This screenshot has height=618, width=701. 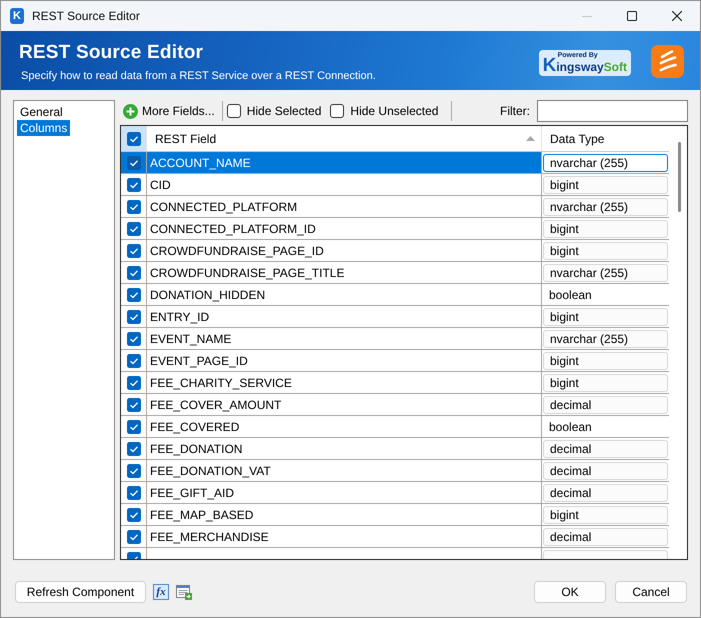 I want to click on table-row: FEE_MERCHANDISE decimal, so click(x=395, y=537).